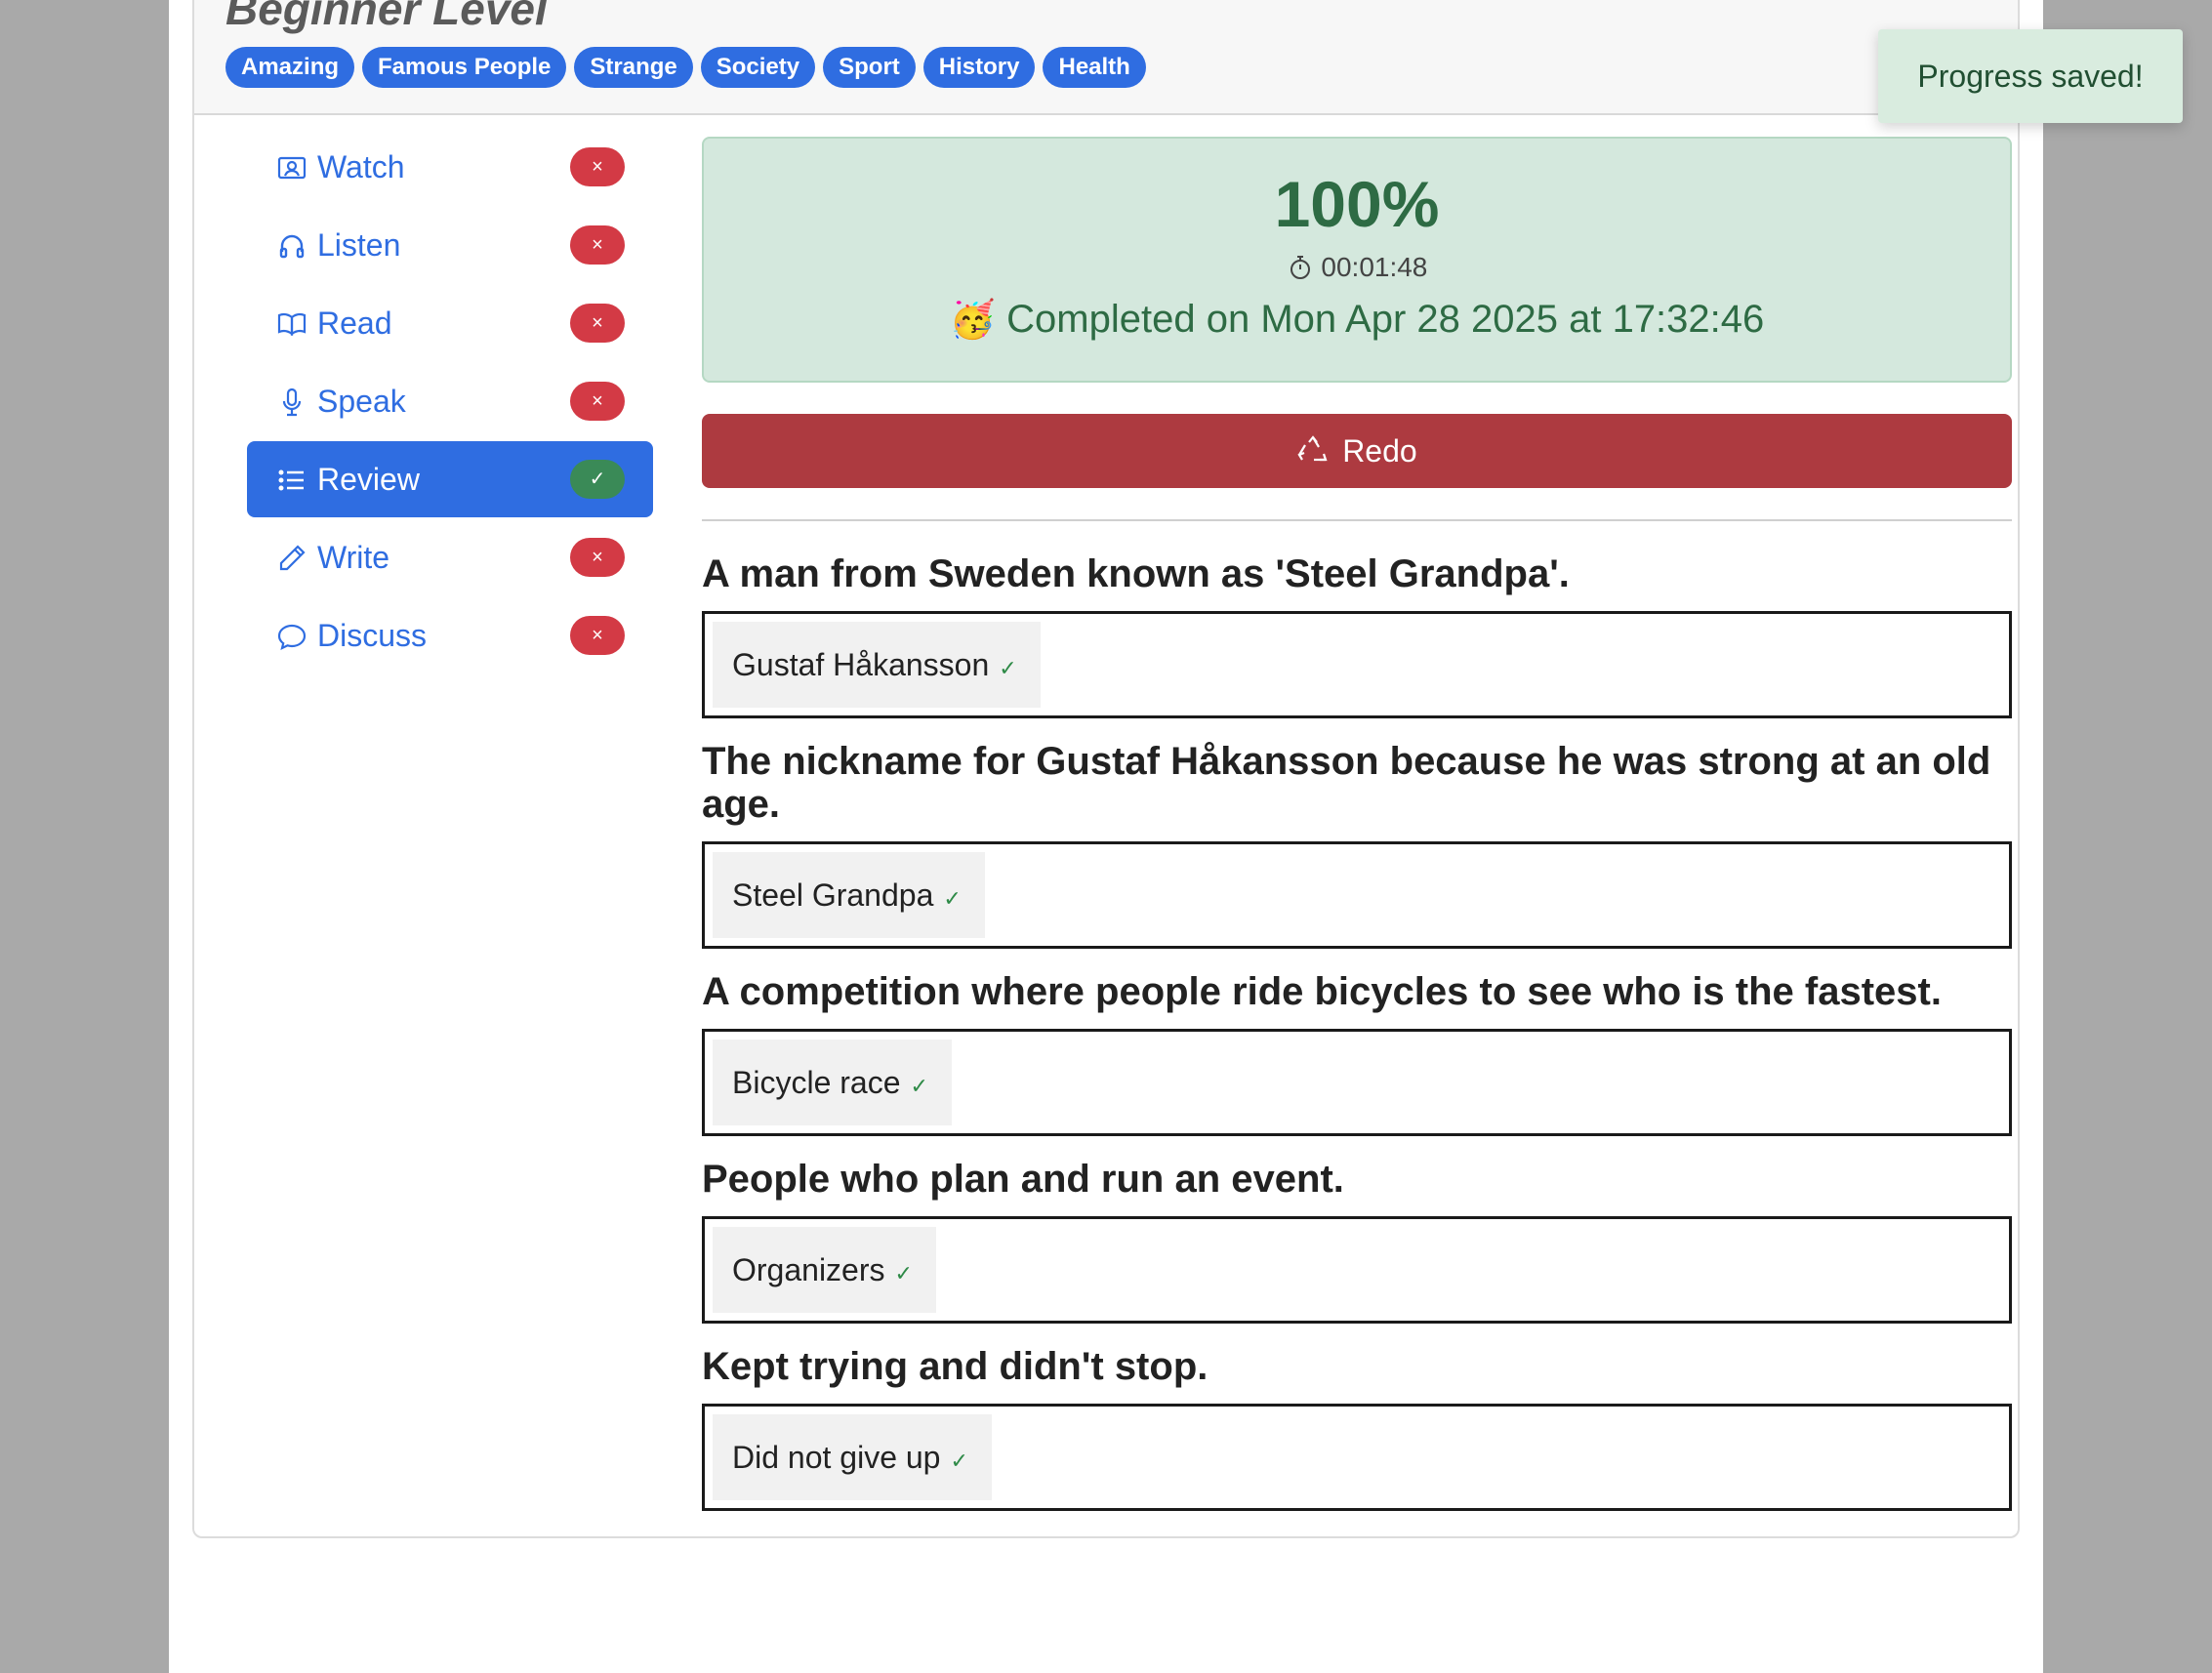  Describe the element at coordinates (450, 323) in the screenshot. I see `sidebar-item-read: Read ×` at that location.